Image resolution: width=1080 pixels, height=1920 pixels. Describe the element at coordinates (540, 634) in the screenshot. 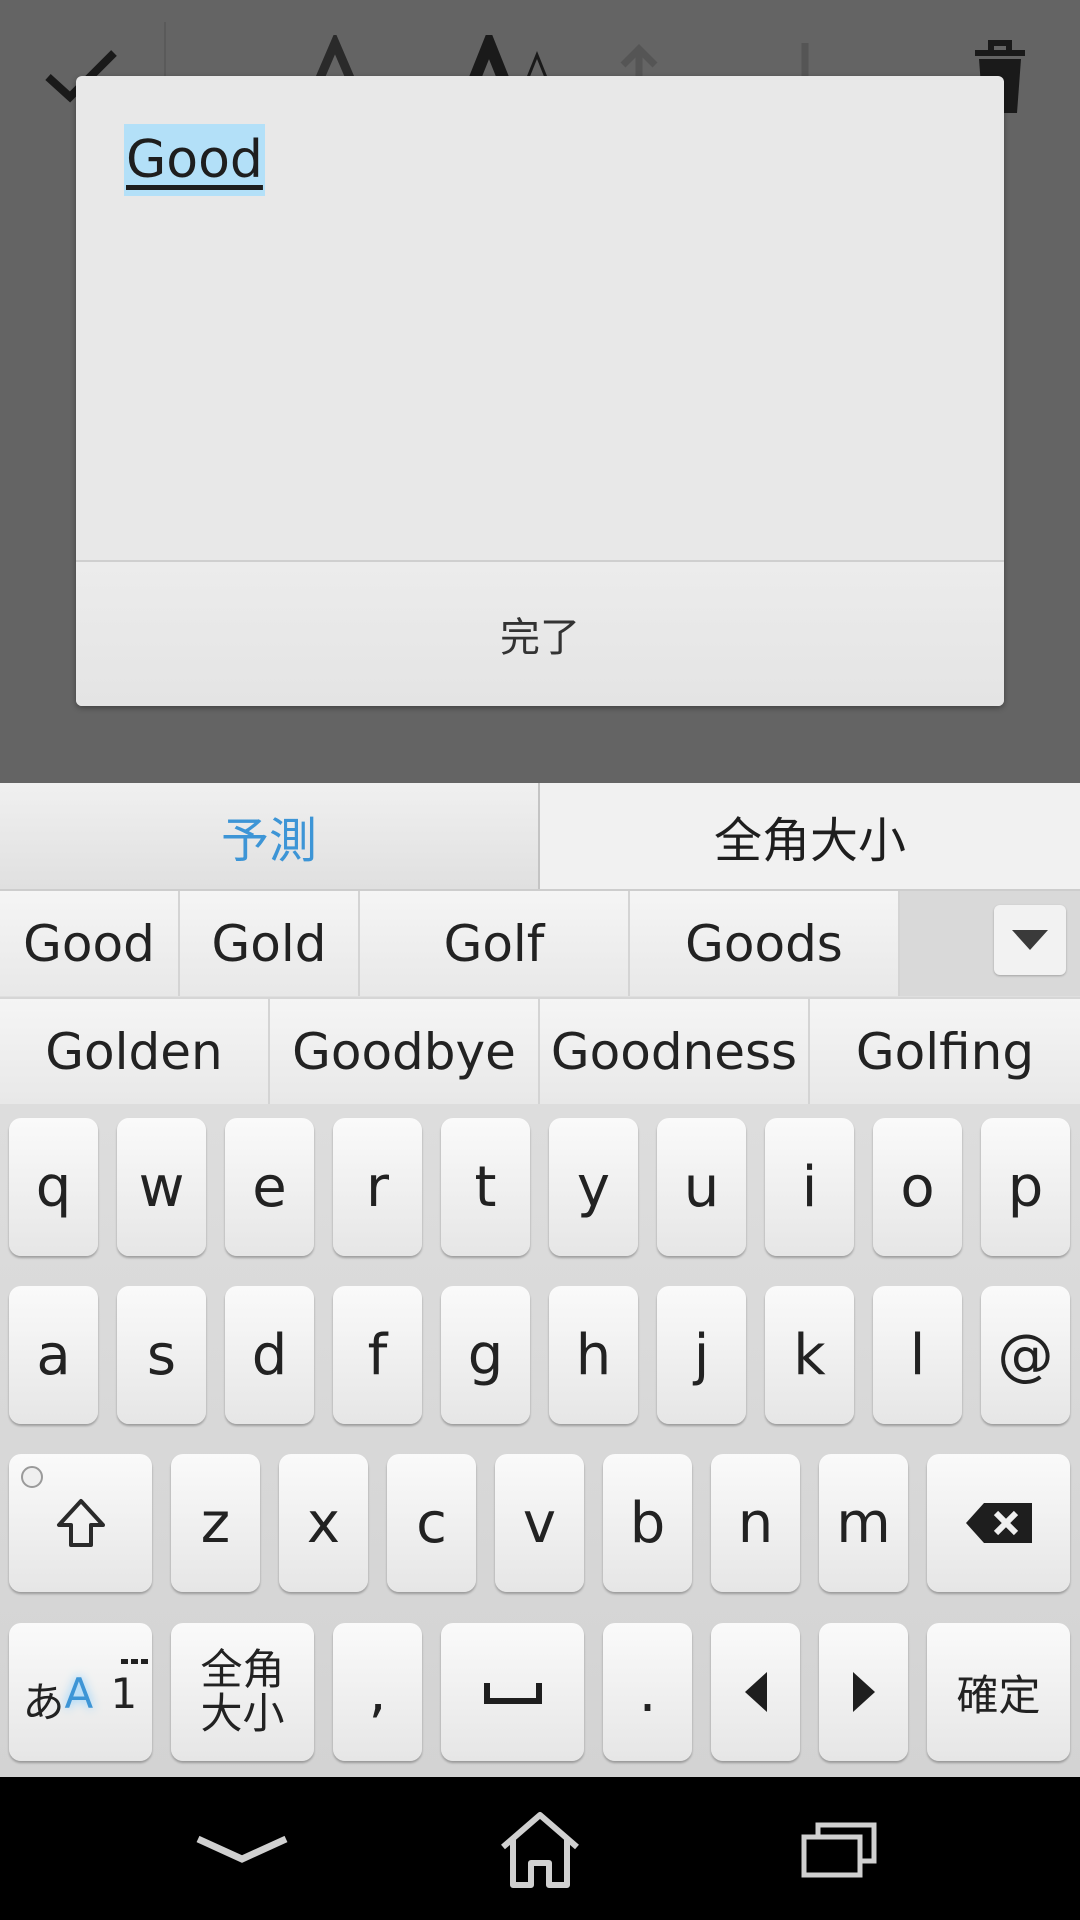

I see `done-button: 完了` at that location.